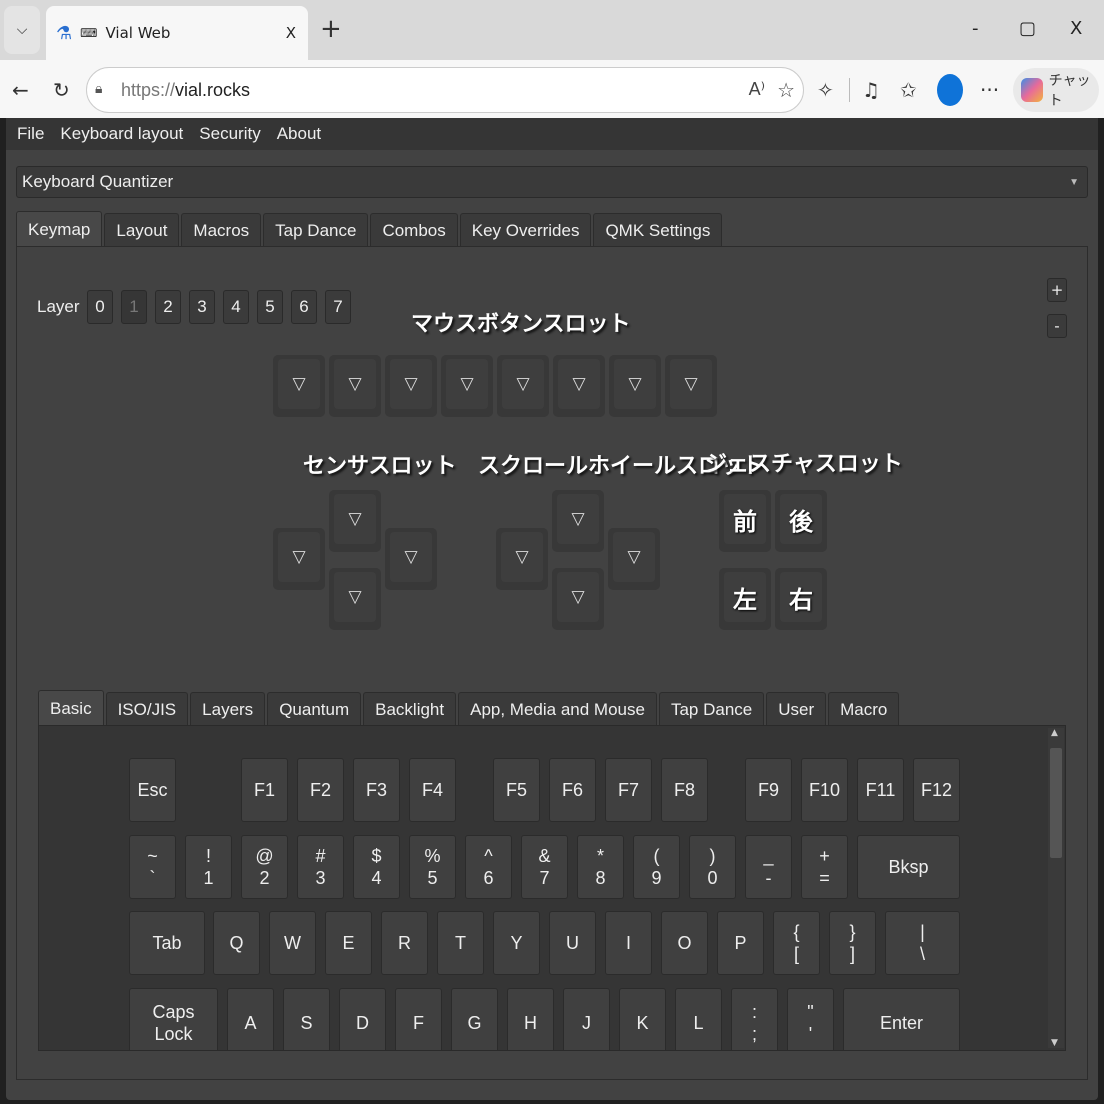 This screenshot has height=1104, width=1104. What do you see at coordinates (768, 790) in the screenshot?
I see `keycode-button: F9` at bounding box center [768, 790].